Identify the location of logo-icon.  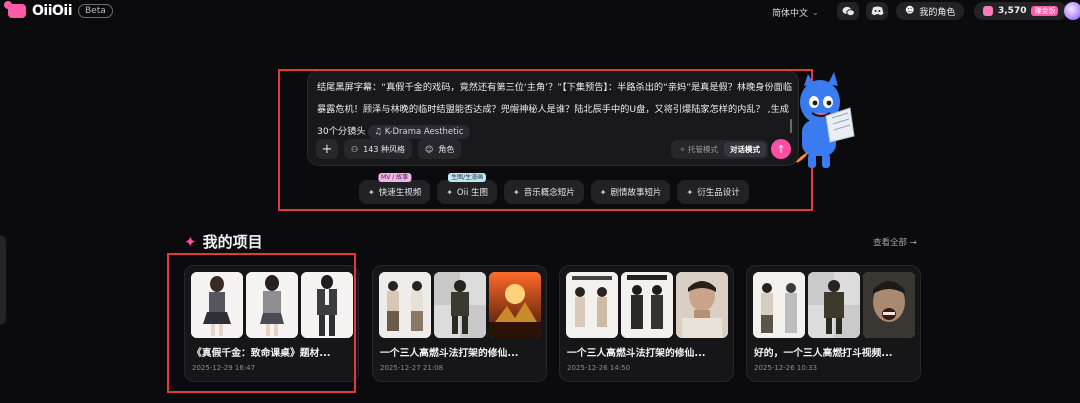
(15, 9).